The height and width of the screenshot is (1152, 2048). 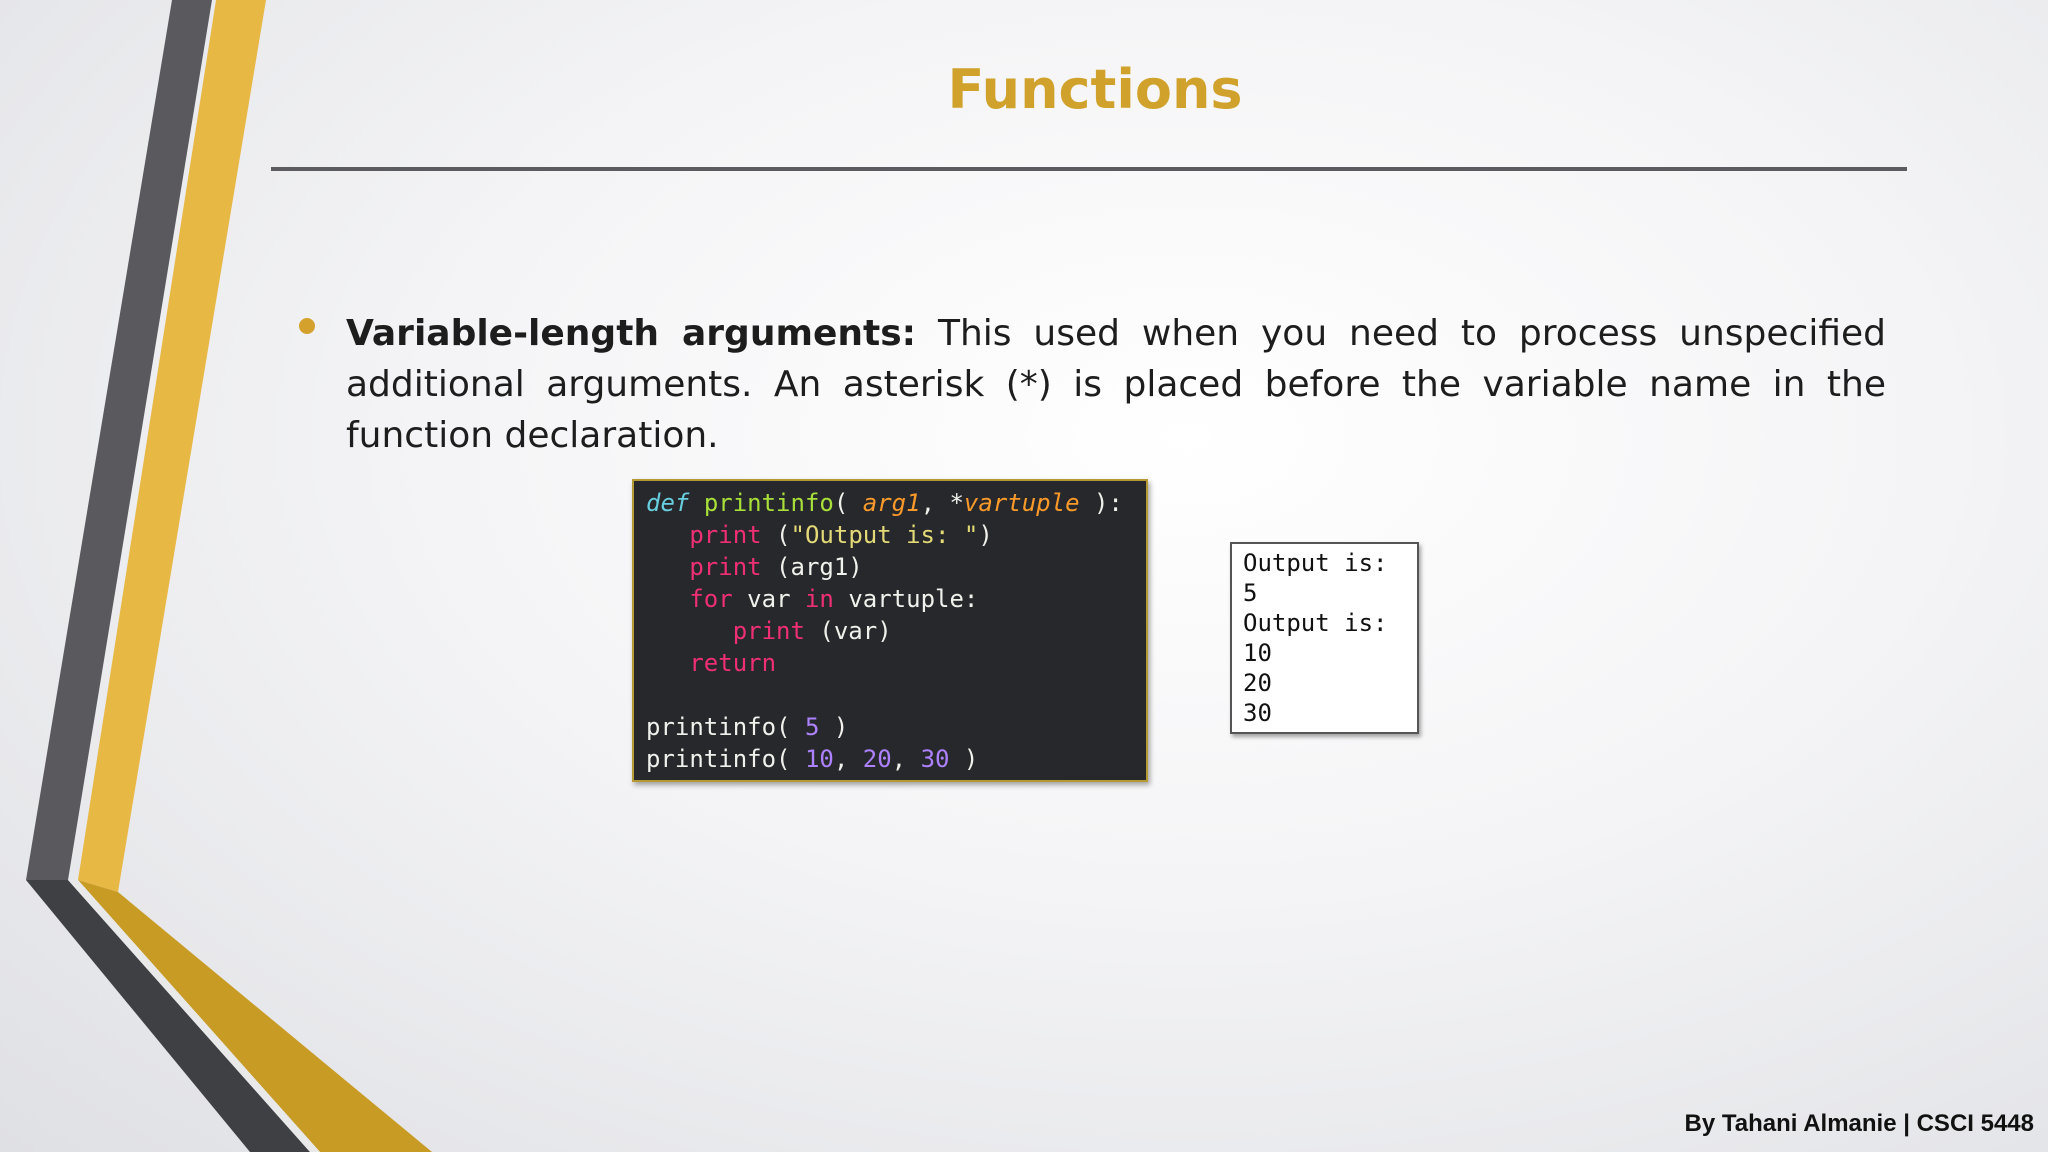 I want to click on bullet-term: Variable-length arguments:, so click(x=631, y=333).